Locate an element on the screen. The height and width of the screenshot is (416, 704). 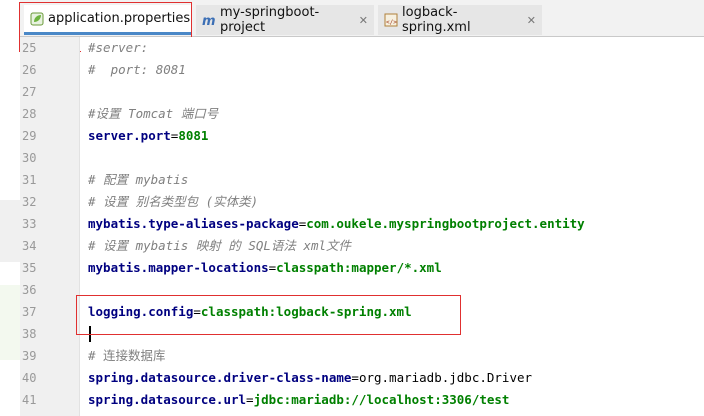
tab-my-springboot-project: m my-springboot-project ✕ is located at coordinates (285, 20).